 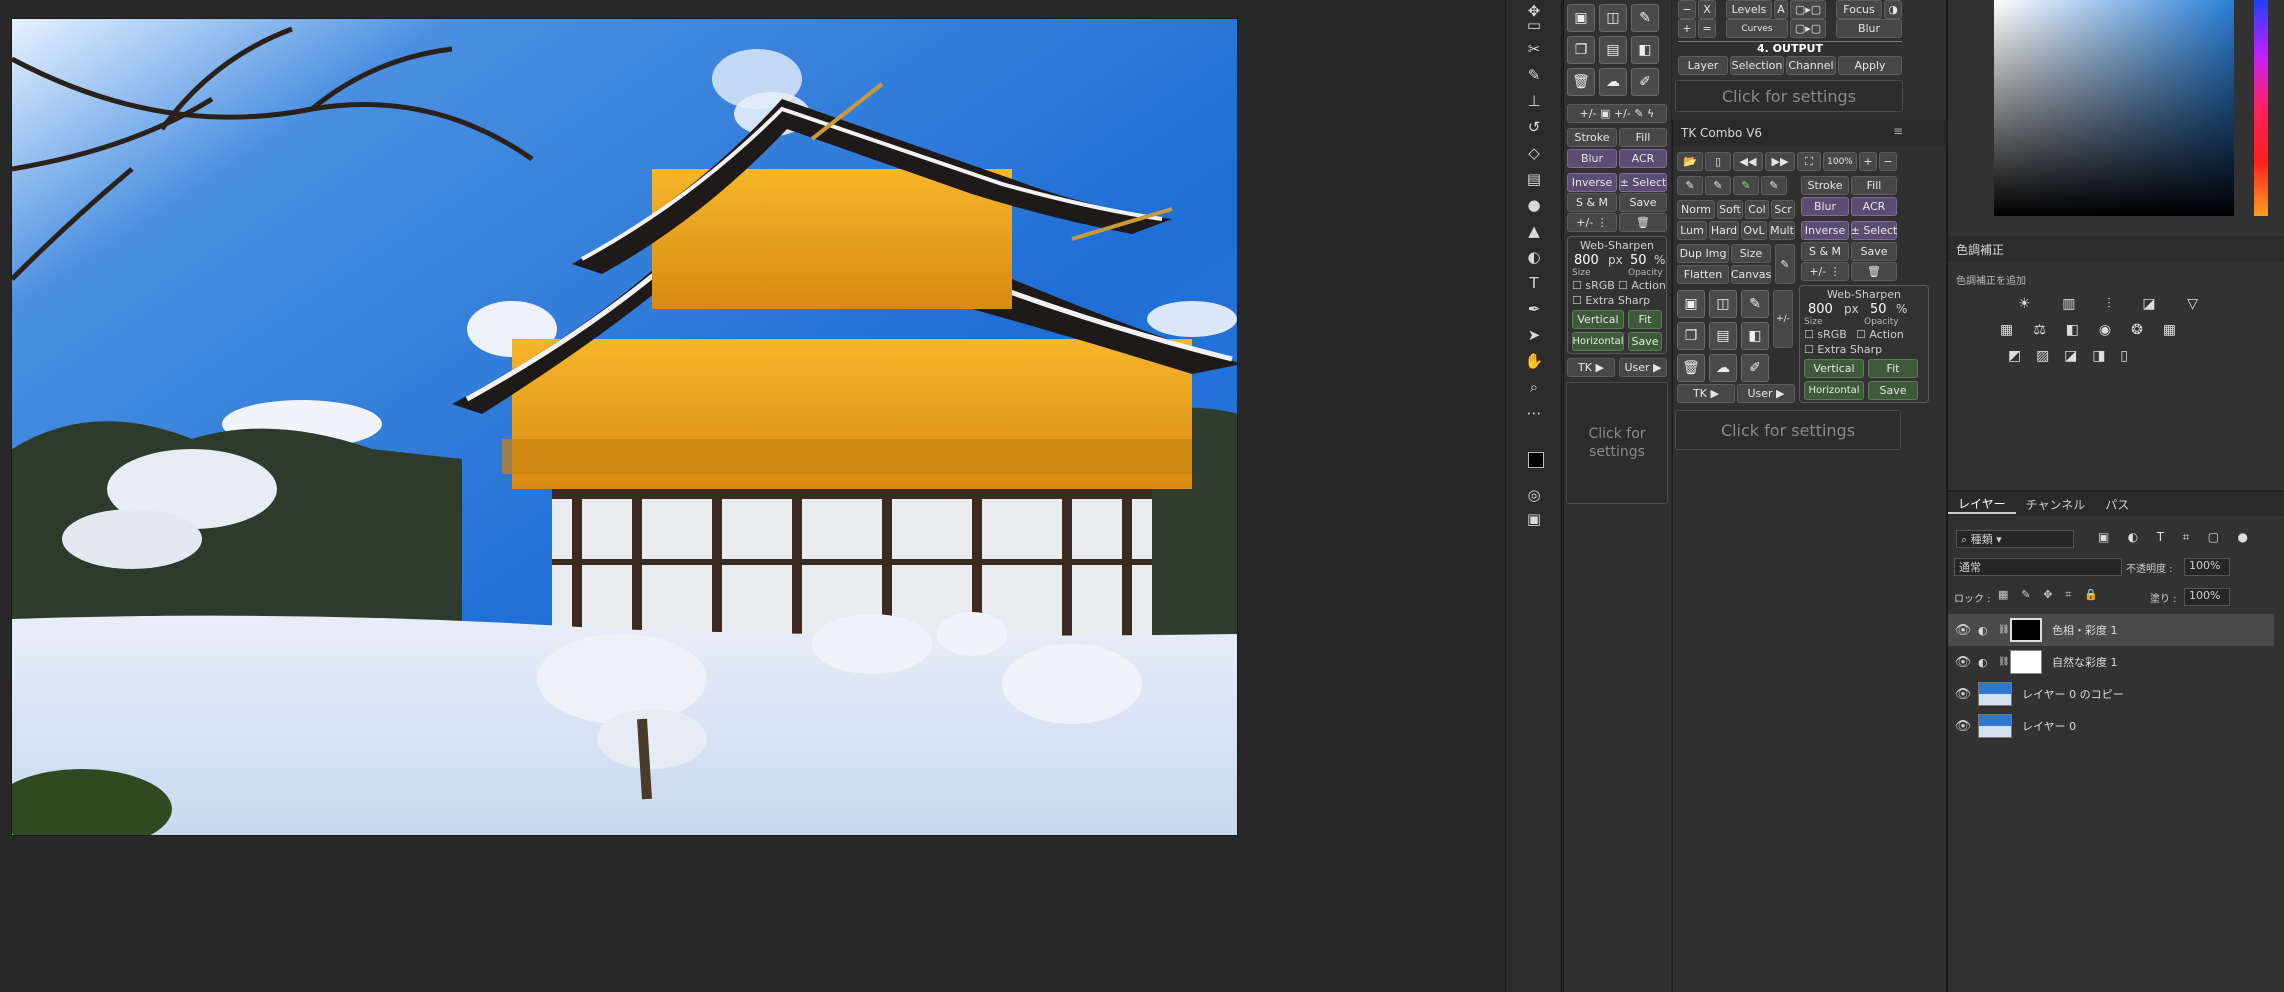 What do you see at coordinates (1880, 334) in the screenshot?
I see `combo-action-checkbox: ☐ Action` at bounding box center [1880, 334].